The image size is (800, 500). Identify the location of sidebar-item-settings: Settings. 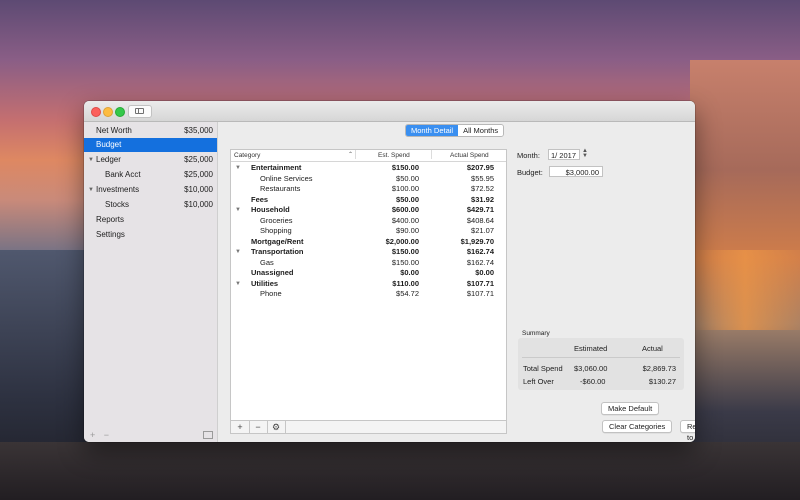
(150, 235).